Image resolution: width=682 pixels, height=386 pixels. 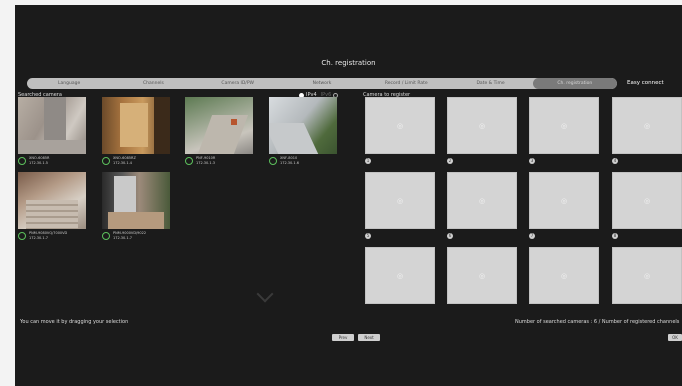 I want to click on searched-camera-card: PNF-9010R 172.30.1.3, so click(x=219, y=131).